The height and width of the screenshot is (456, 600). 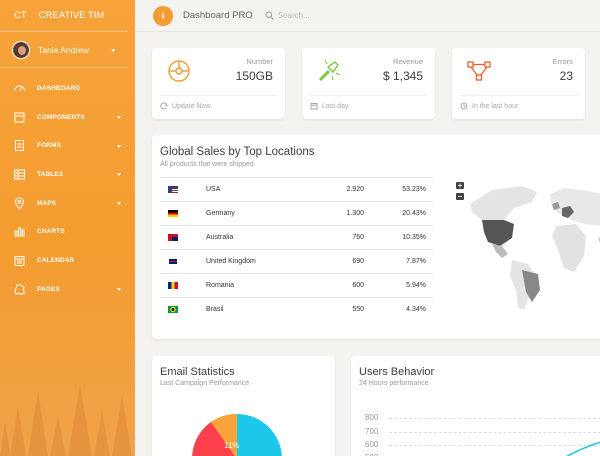 I want to click on flag-de-icon, so click(x=173, y=213).